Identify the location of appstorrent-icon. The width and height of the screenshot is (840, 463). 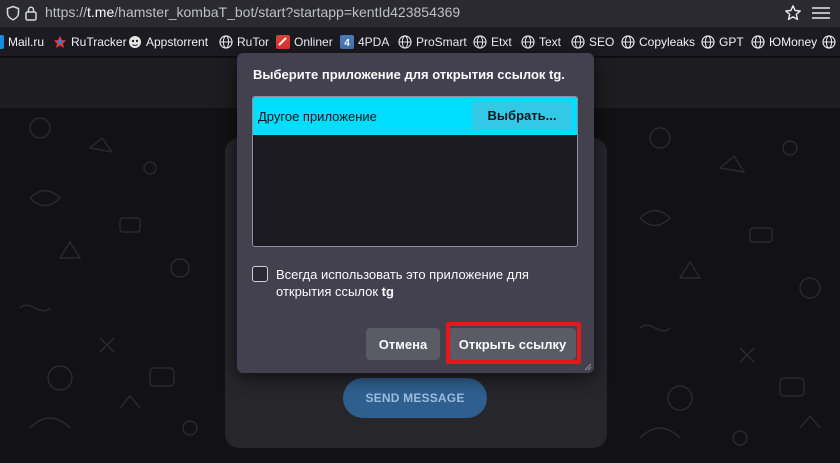
(135, 42).